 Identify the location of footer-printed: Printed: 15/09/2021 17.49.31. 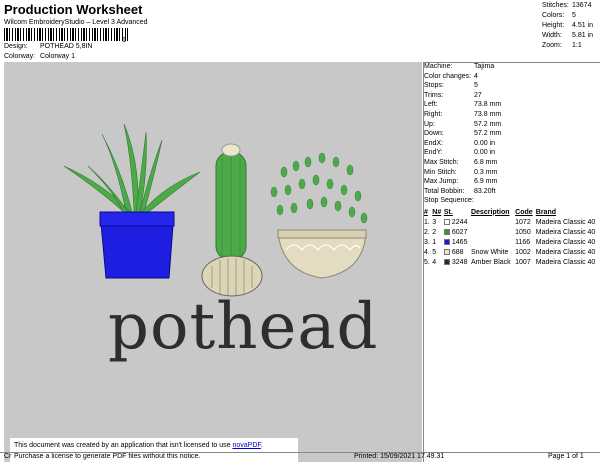
(399, 456).